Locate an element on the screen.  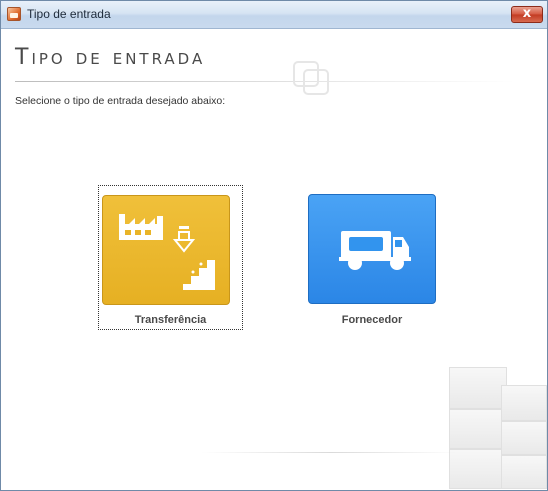
option-fornecedor: Fornecedor is located at coordinates (372, 263).